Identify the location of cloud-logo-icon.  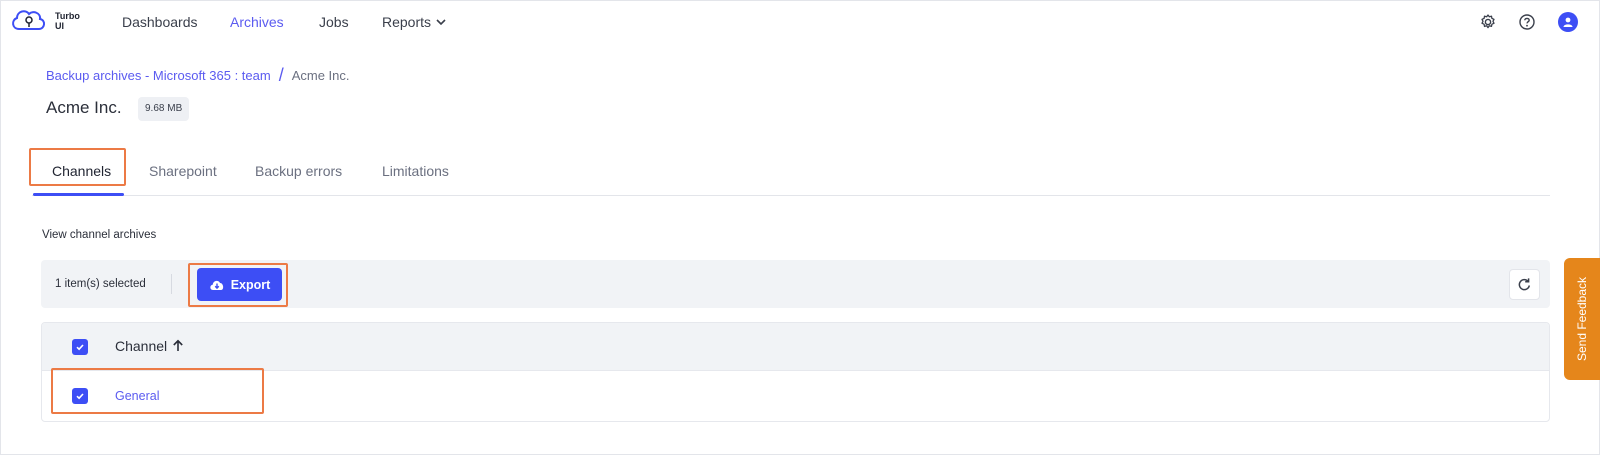
(28, 20).